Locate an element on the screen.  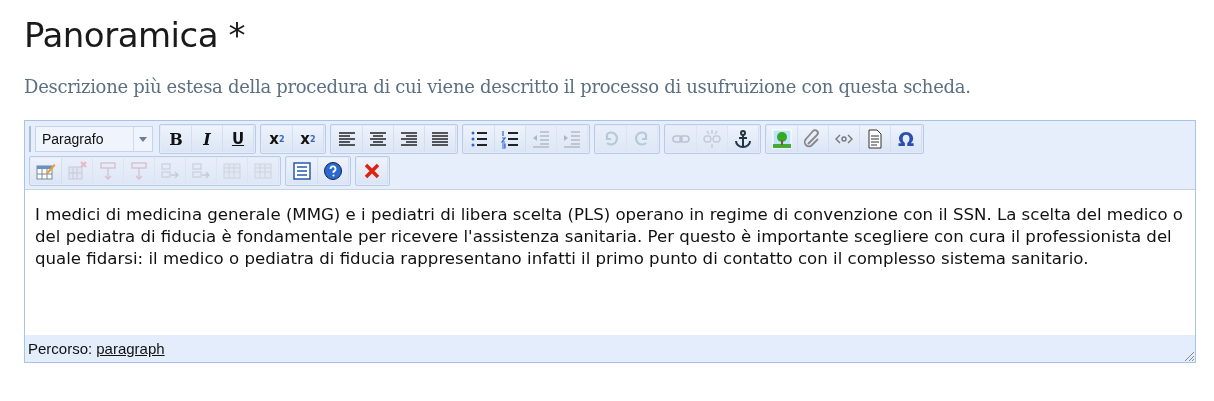
anchor-icon is located at coordinates (743, 139).